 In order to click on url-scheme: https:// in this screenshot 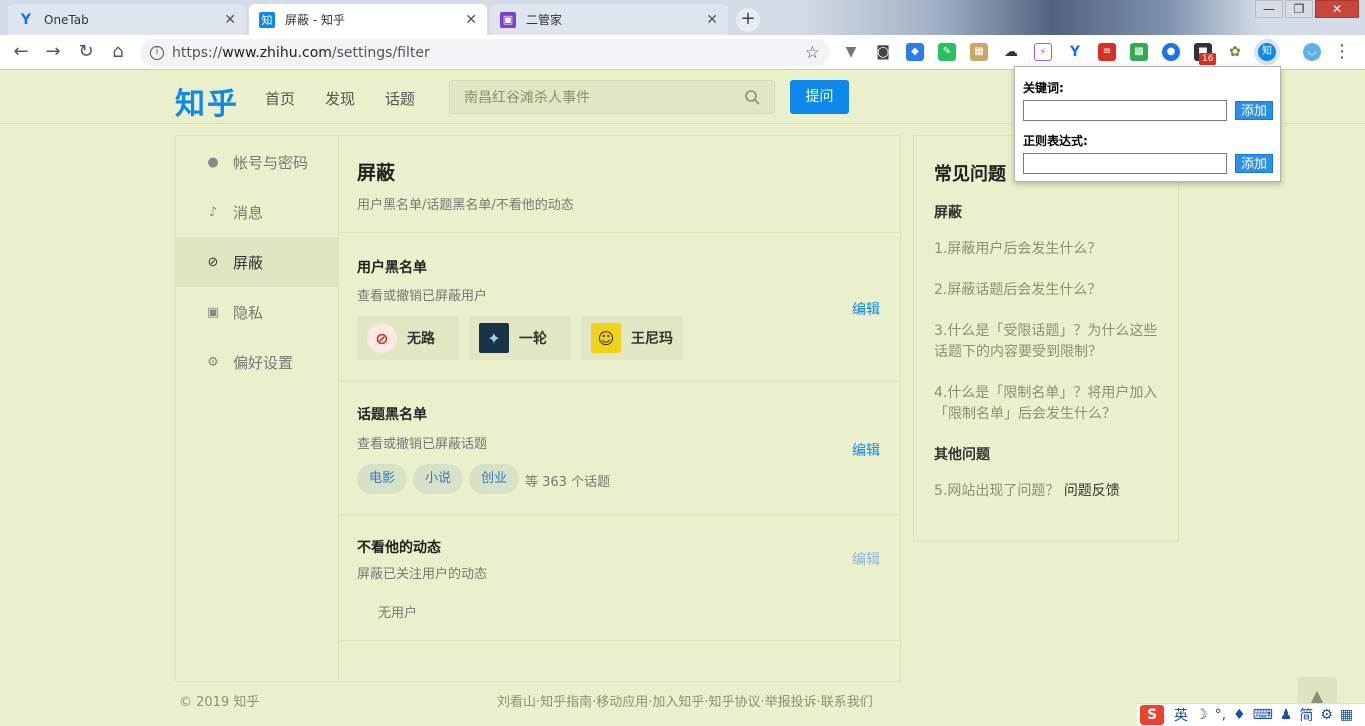, I will do `click(197, 52)`.